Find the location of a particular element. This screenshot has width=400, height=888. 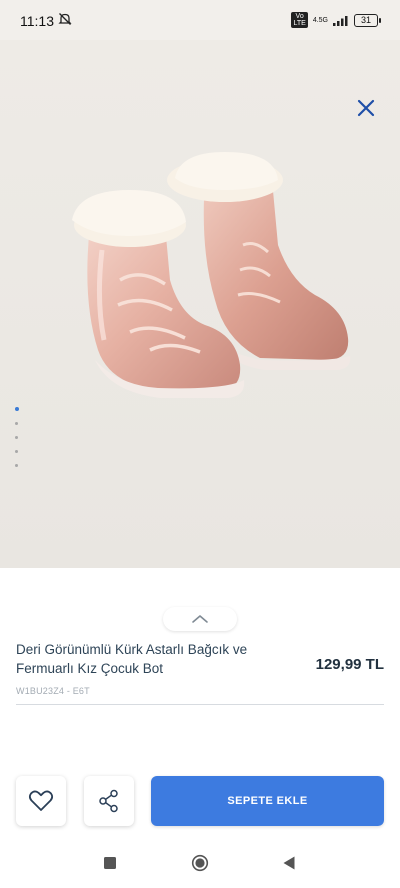

favorite-button is located at coordinates (41, 801).